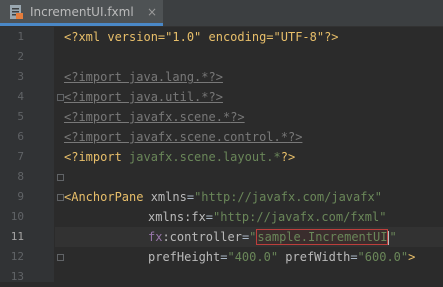  I want to click on tag-end: >, so click(412, 257).